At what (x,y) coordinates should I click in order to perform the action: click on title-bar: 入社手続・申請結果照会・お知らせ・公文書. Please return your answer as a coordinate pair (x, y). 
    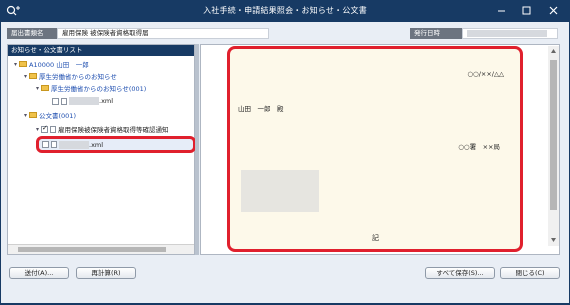
    Looking at the image, I should click on (285, 11).